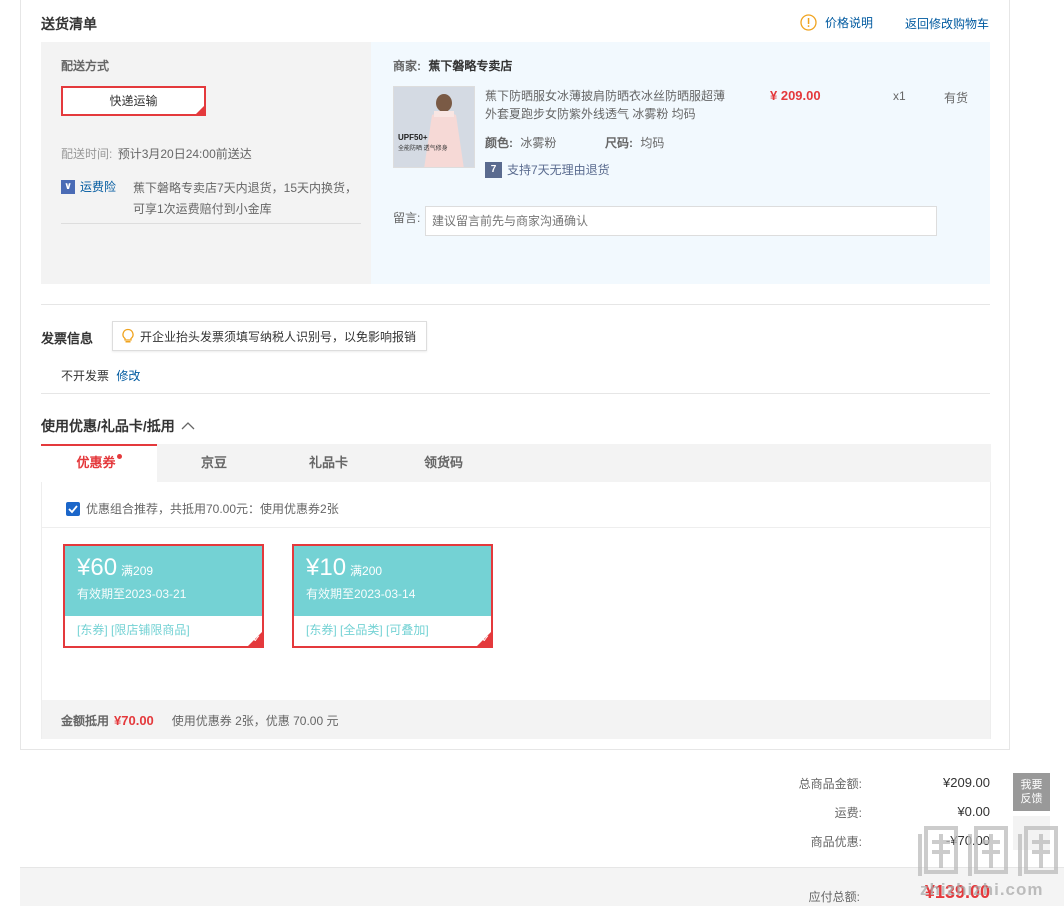 The image size is (1064, 906). What do you see at coordinates (1031, 785) in the screenshot?
I see `feedback-line1: 我要` at bounding box center [1031, 785].